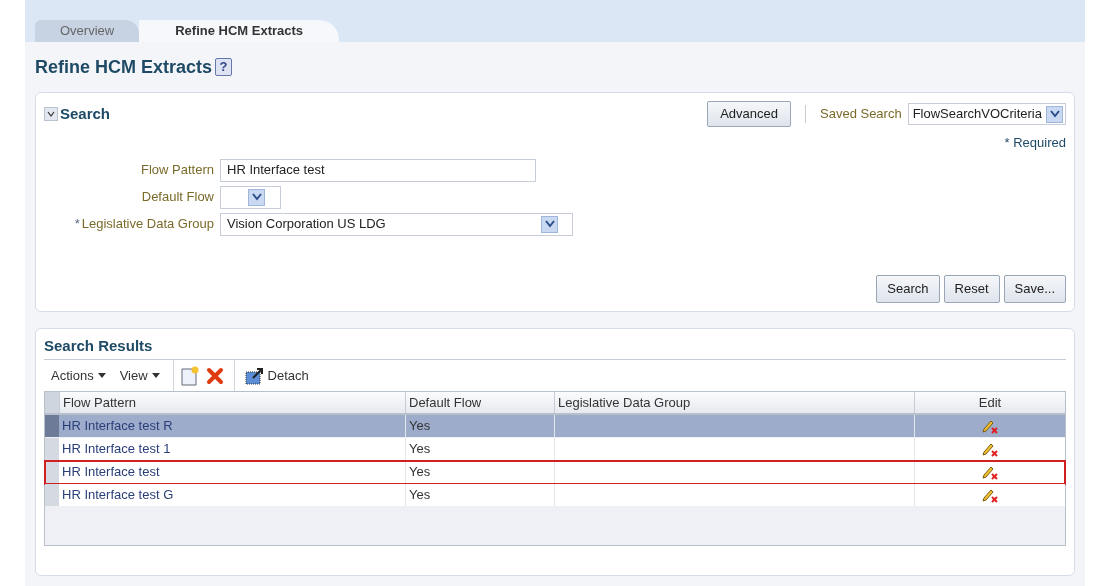 Image resolution: width=1103 pixels, height=586 pixels. What do you see at coordinates (555, 449) in the screenshot?
I see `table-row: HR Interface test 1 Yes` at bounding box center [555, 449].